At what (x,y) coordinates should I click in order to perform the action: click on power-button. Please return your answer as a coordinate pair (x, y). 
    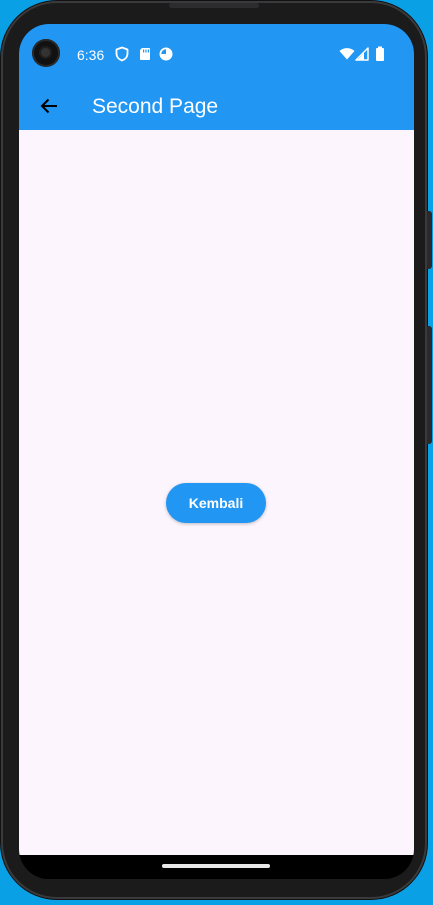
    Looking at the image, I should click on (429, 240).